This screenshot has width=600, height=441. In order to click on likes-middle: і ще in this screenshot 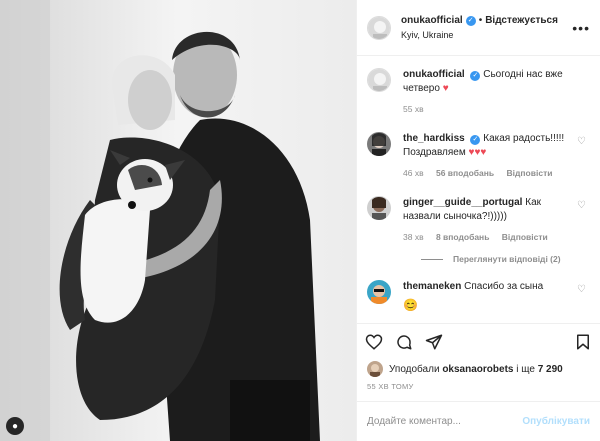, I will do `click(525, 369)`.